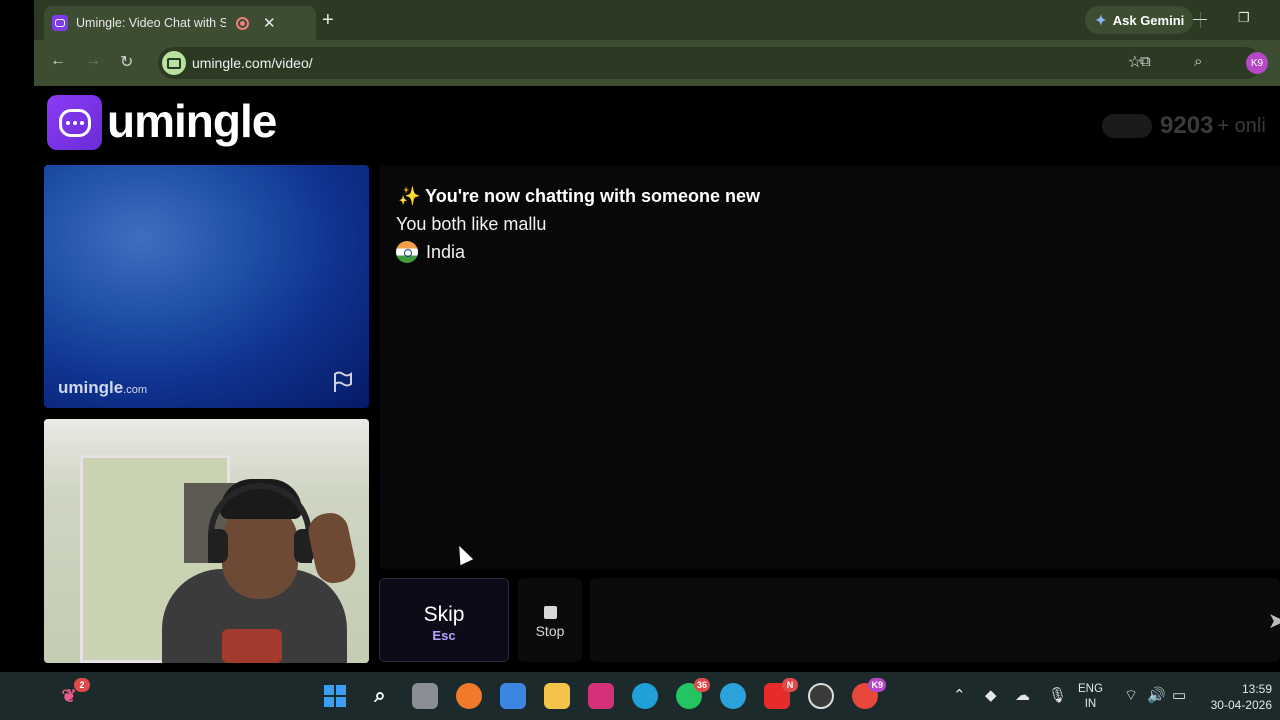  I want to click on chat-common-interest: You both like mallu, so click(471, 224).